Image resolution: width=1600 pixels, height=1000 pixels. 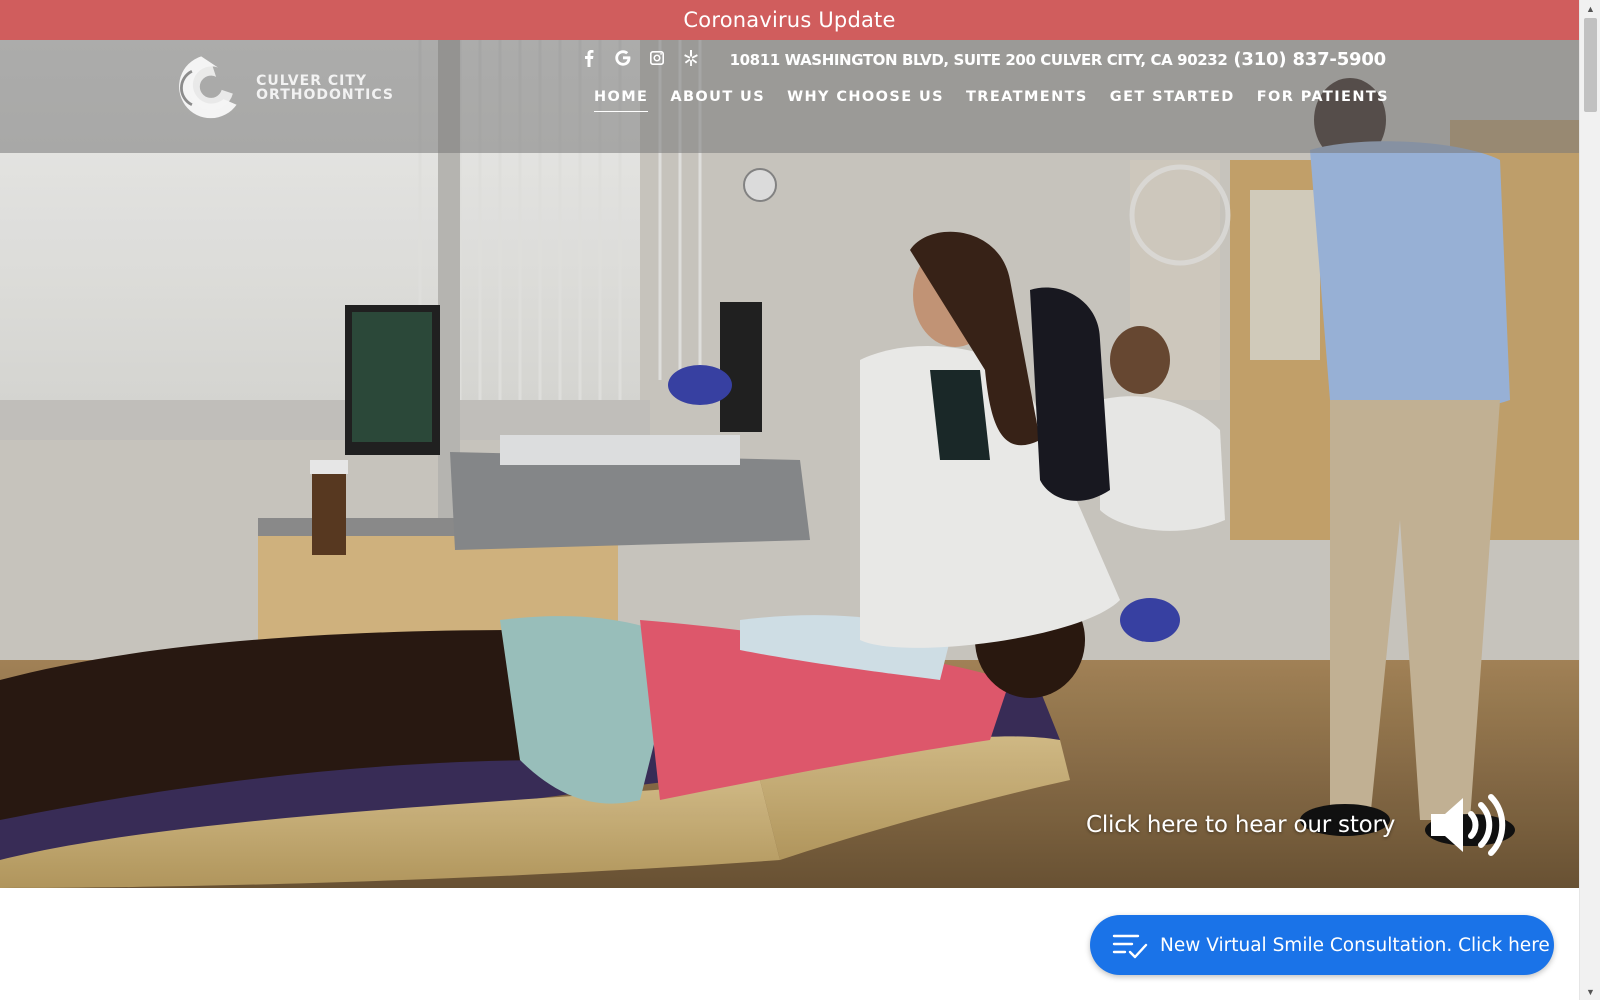 What do you see at coordinates (1027, 100) in the screenshot?
I see `nav-treatments: TREATMENTS` at bounding box center [1027, 100].